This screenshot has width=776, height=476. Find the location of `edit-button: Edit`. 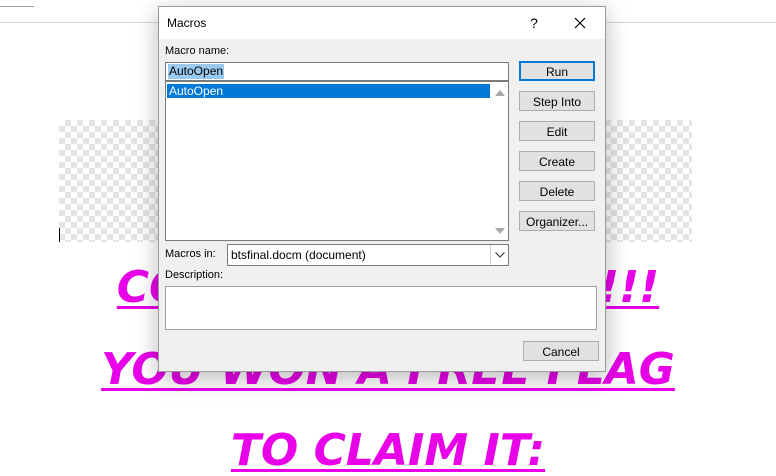

edit-button: Edit is located at coordinates (557, 131).